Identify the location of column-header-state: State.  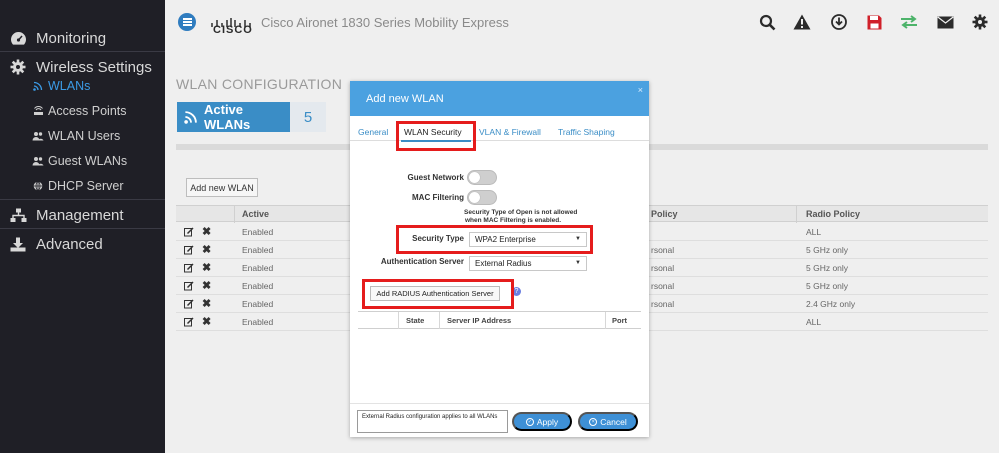
(415, 320).